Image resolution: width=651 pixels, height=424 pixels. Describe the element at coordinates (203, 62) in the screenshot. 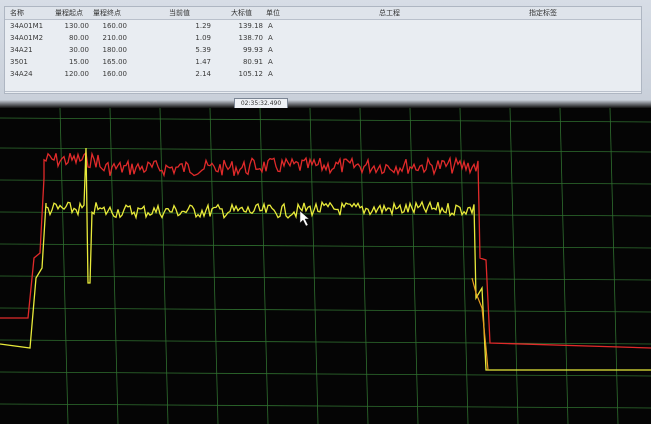

I see `cell-current: 1.47` at that location.